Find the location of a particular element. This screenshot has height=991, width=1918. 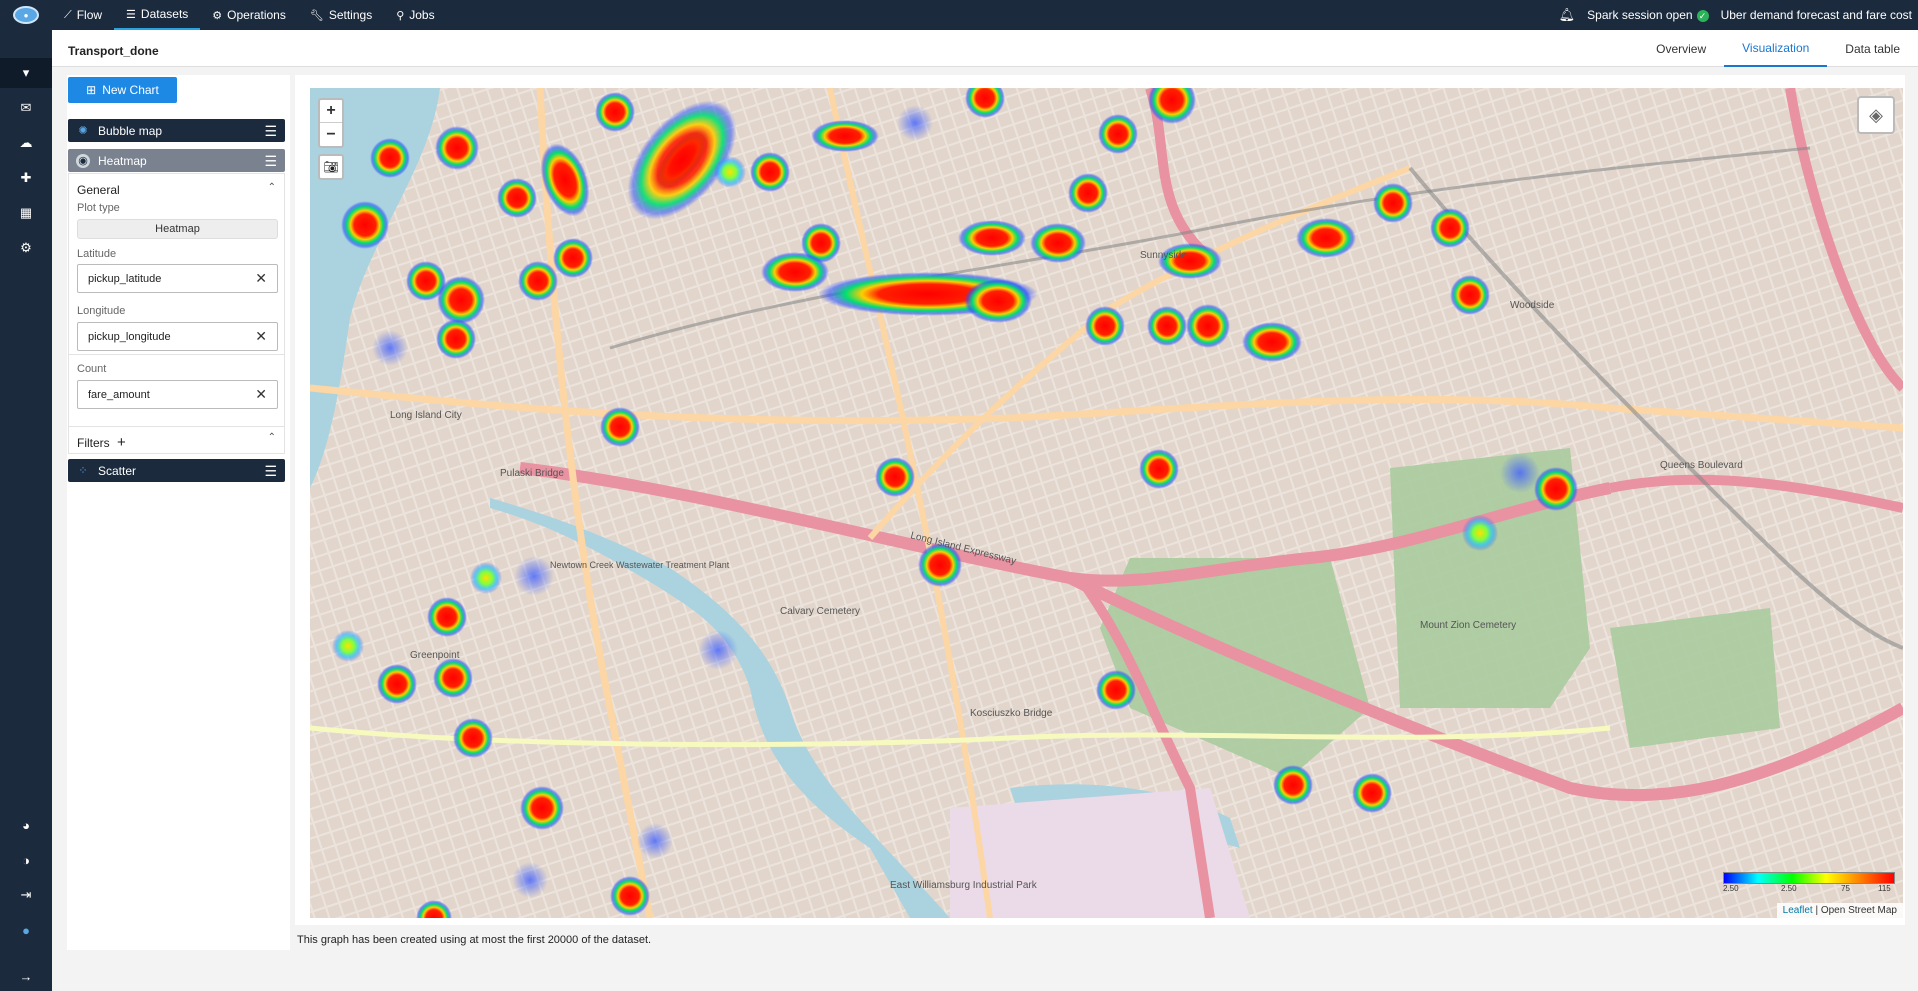

general-section-title: General is located at coordinates (98, 190).